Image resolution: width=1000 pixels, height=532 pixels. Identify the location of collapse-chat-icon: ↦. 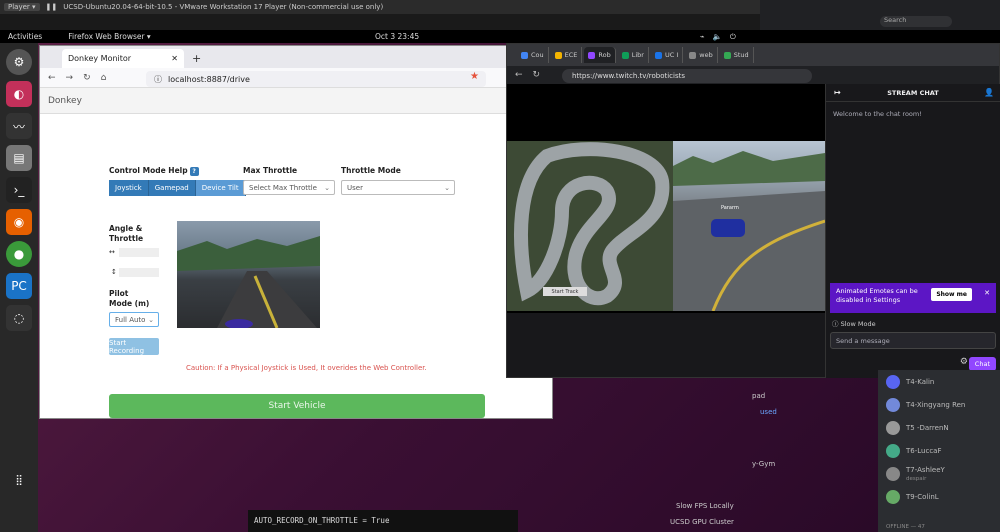
(837, 92).